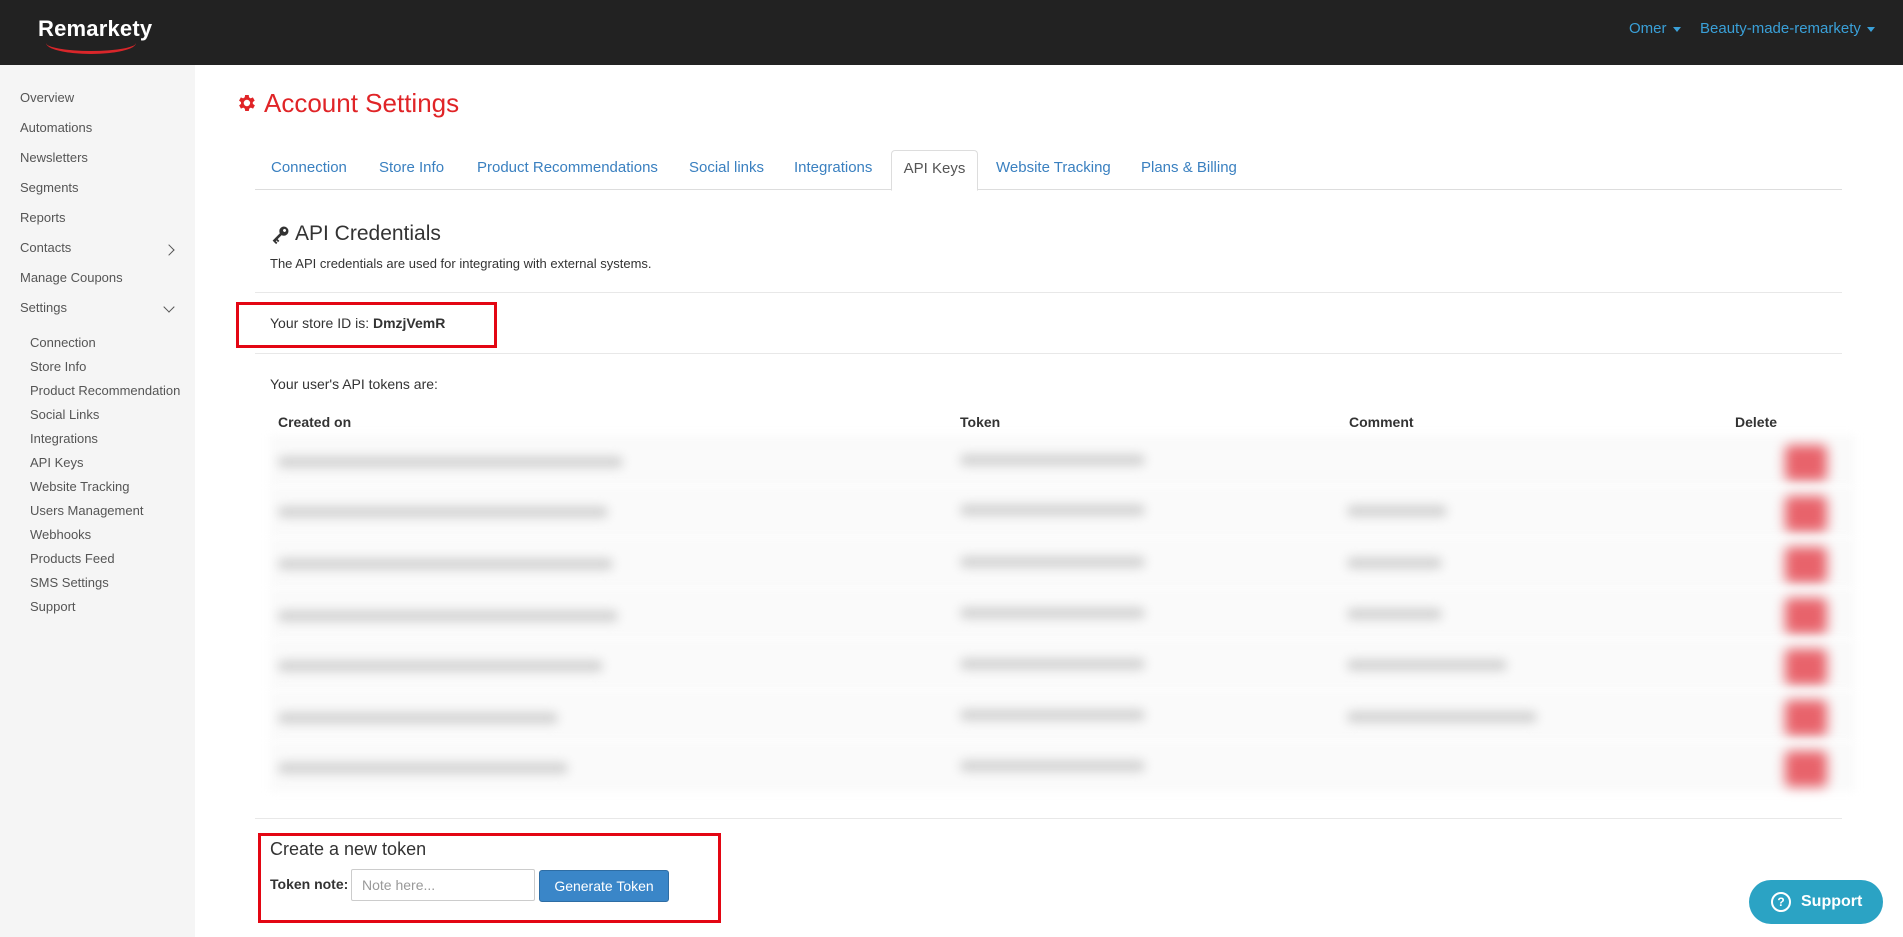 The image size is (1903, 937). I want to click on store-menu-label: Beauty-made-remarkety, so click(1780, 28).